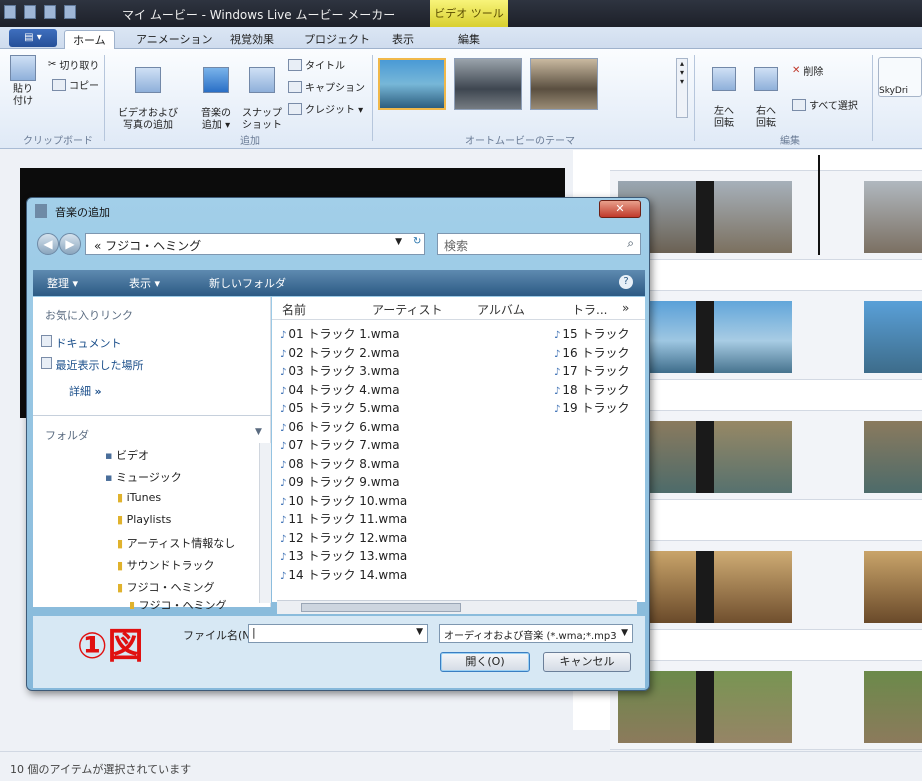 Image resolution: width=922 pixels, height=781 pixels. Describe the element at coordinates (176, 543) in the screenshot. I see `tree-item-artist-unknown: ▮ アーティスト情報なし` at that location.